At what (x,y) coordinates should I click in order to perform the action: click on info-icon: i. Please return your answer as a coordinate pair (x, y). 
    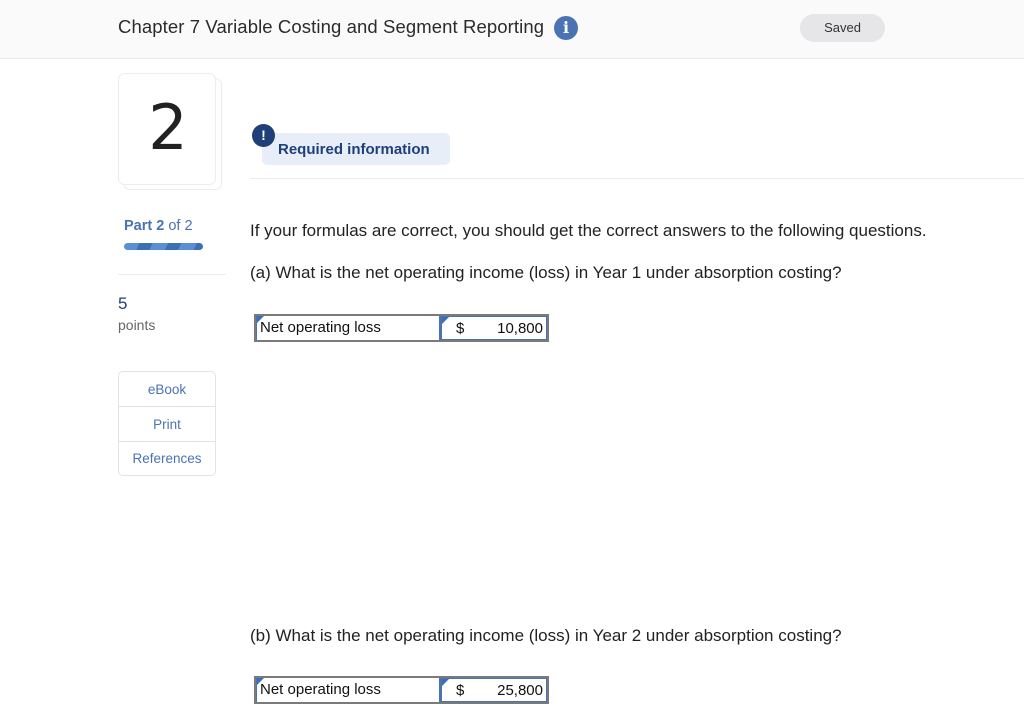
    Looking at the image, I should click on (566, 28).